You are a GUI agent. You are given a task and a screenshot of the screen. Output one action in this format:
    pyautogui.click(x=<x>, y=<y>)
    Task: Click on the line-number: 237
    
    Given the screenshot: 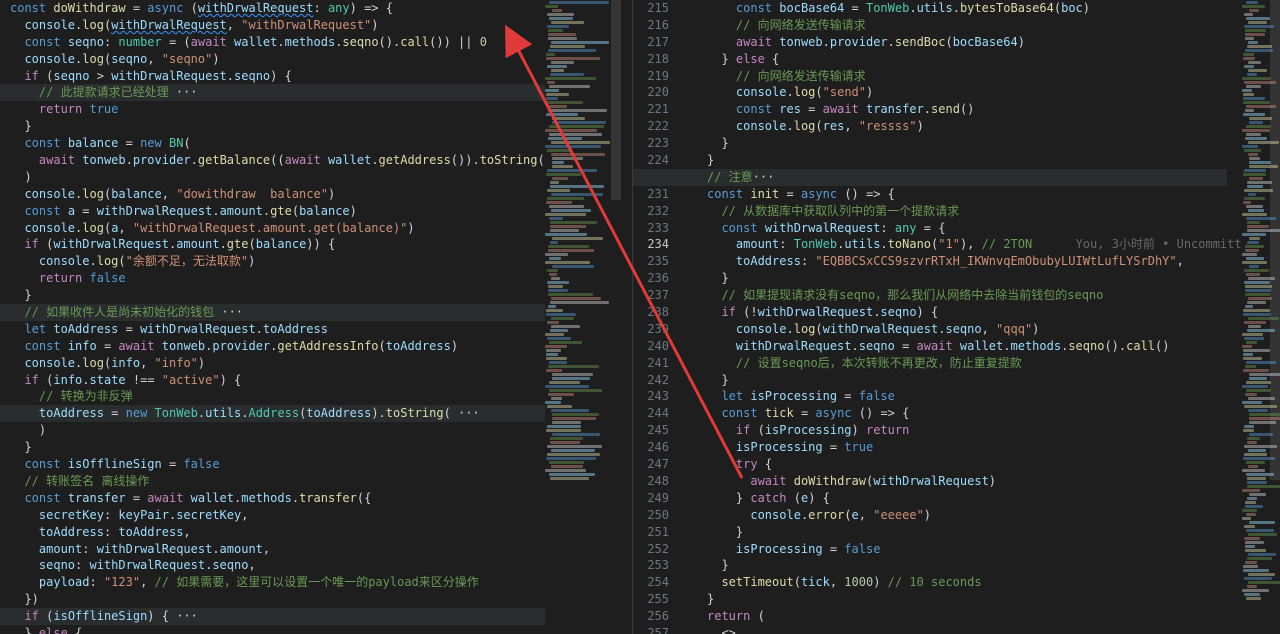 What is the action you would take?
    pyautogui.click(x=651, y=295)
    